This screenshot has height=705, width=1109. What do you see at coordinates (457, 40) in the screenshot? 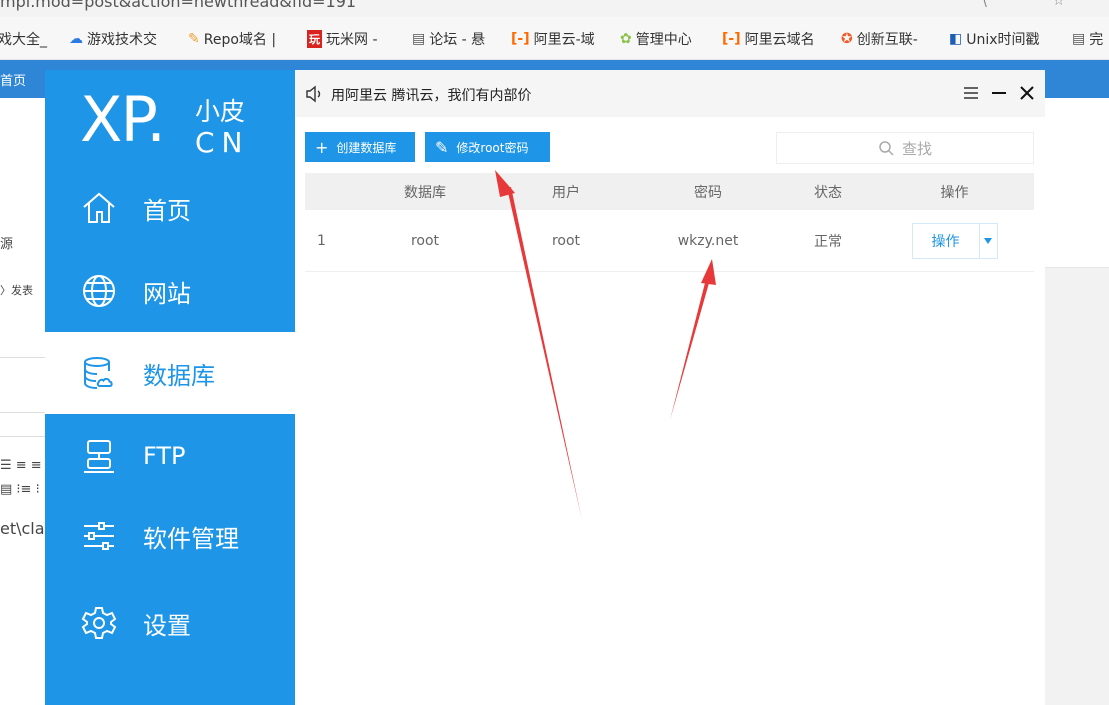
I see `bookmark-label: 论坛 - 悬` at bounding box center [457, 40].